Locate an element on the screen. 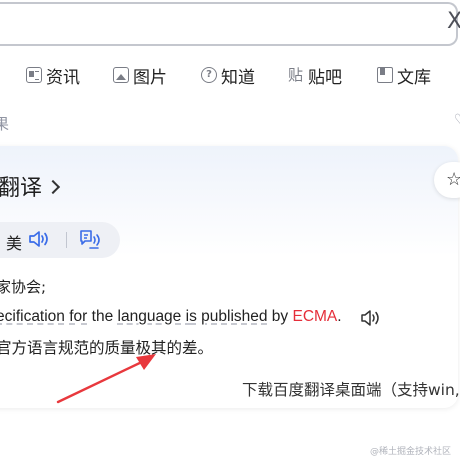 This screenshot has height=460, width=460. question-icon: ? is located at coordinates (209, 75).